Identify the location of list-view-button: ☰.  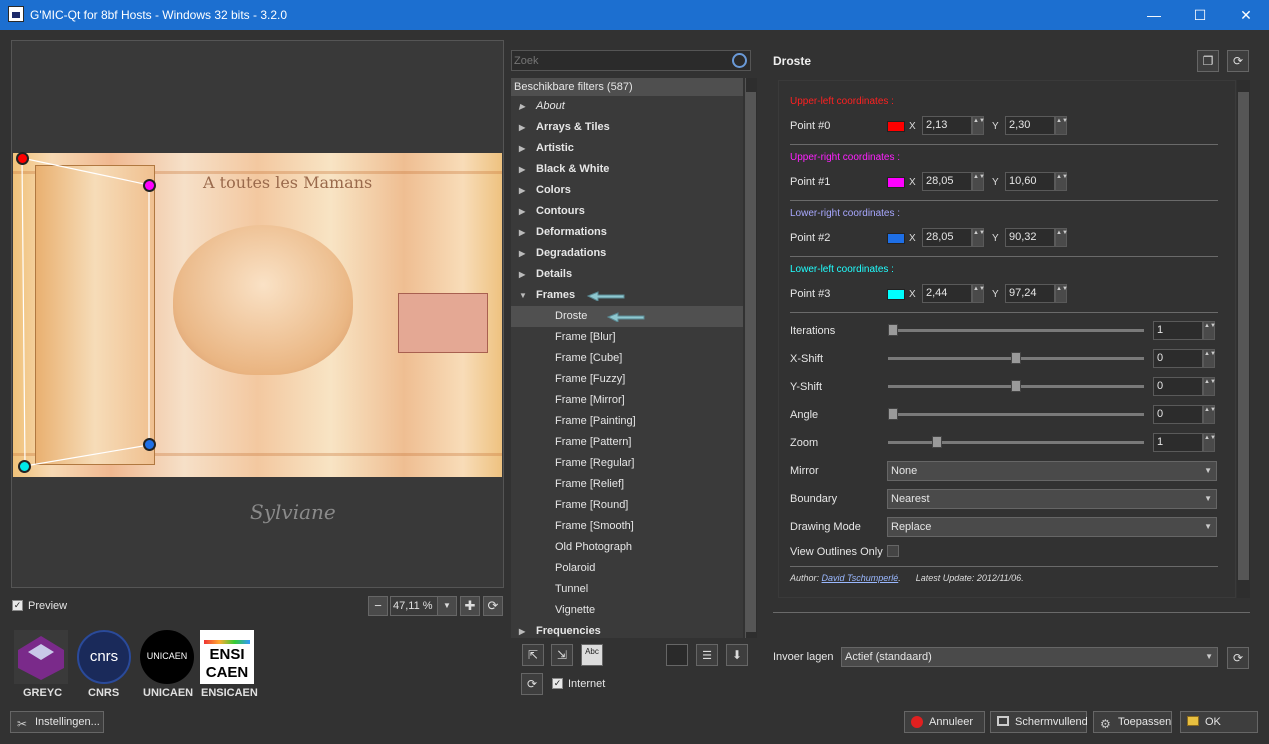
(707, 655).